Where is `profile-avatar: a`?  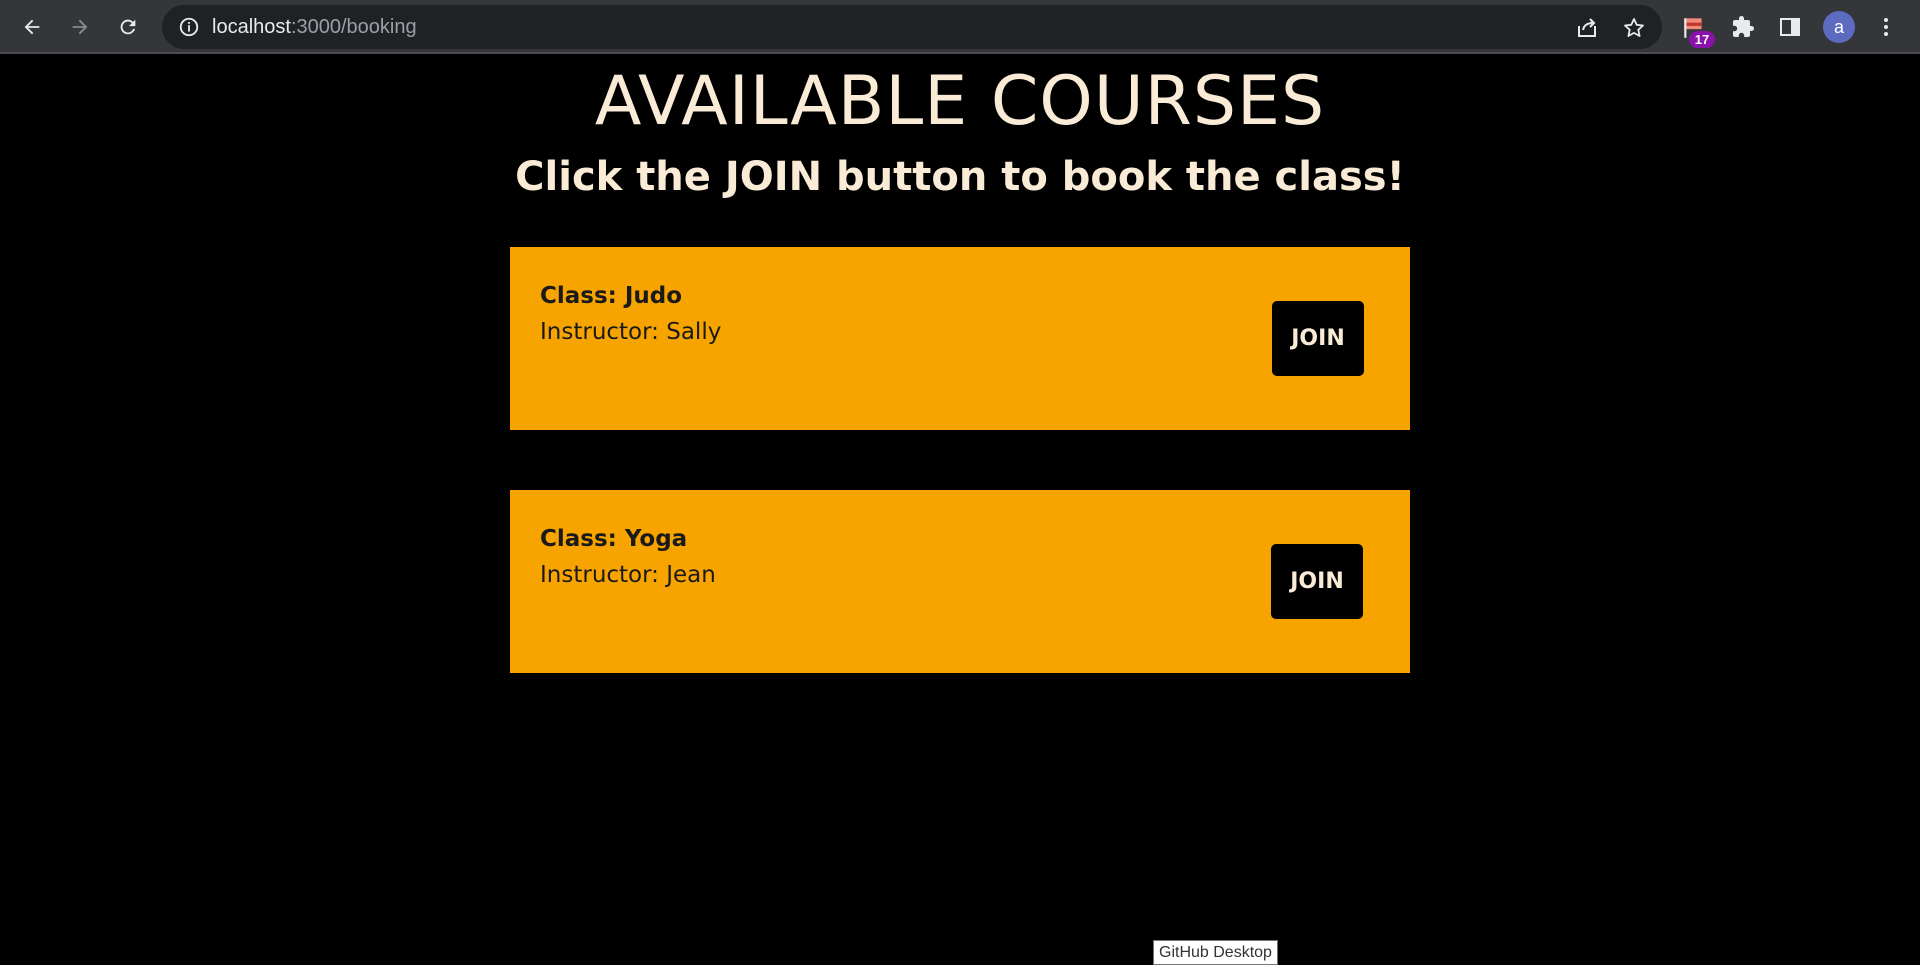
profile-avatar: a is located at coordinates (1839, 27).